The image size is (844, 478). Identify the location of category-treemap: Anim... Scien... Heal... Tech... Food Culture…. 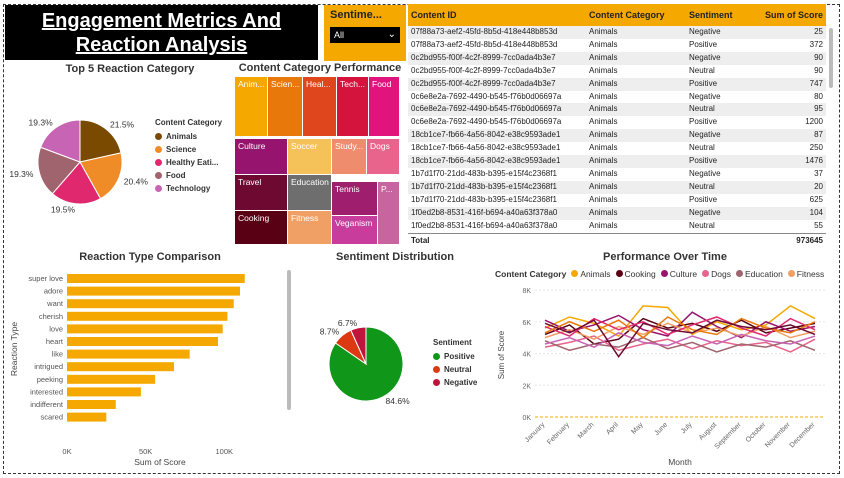
(317, 161).